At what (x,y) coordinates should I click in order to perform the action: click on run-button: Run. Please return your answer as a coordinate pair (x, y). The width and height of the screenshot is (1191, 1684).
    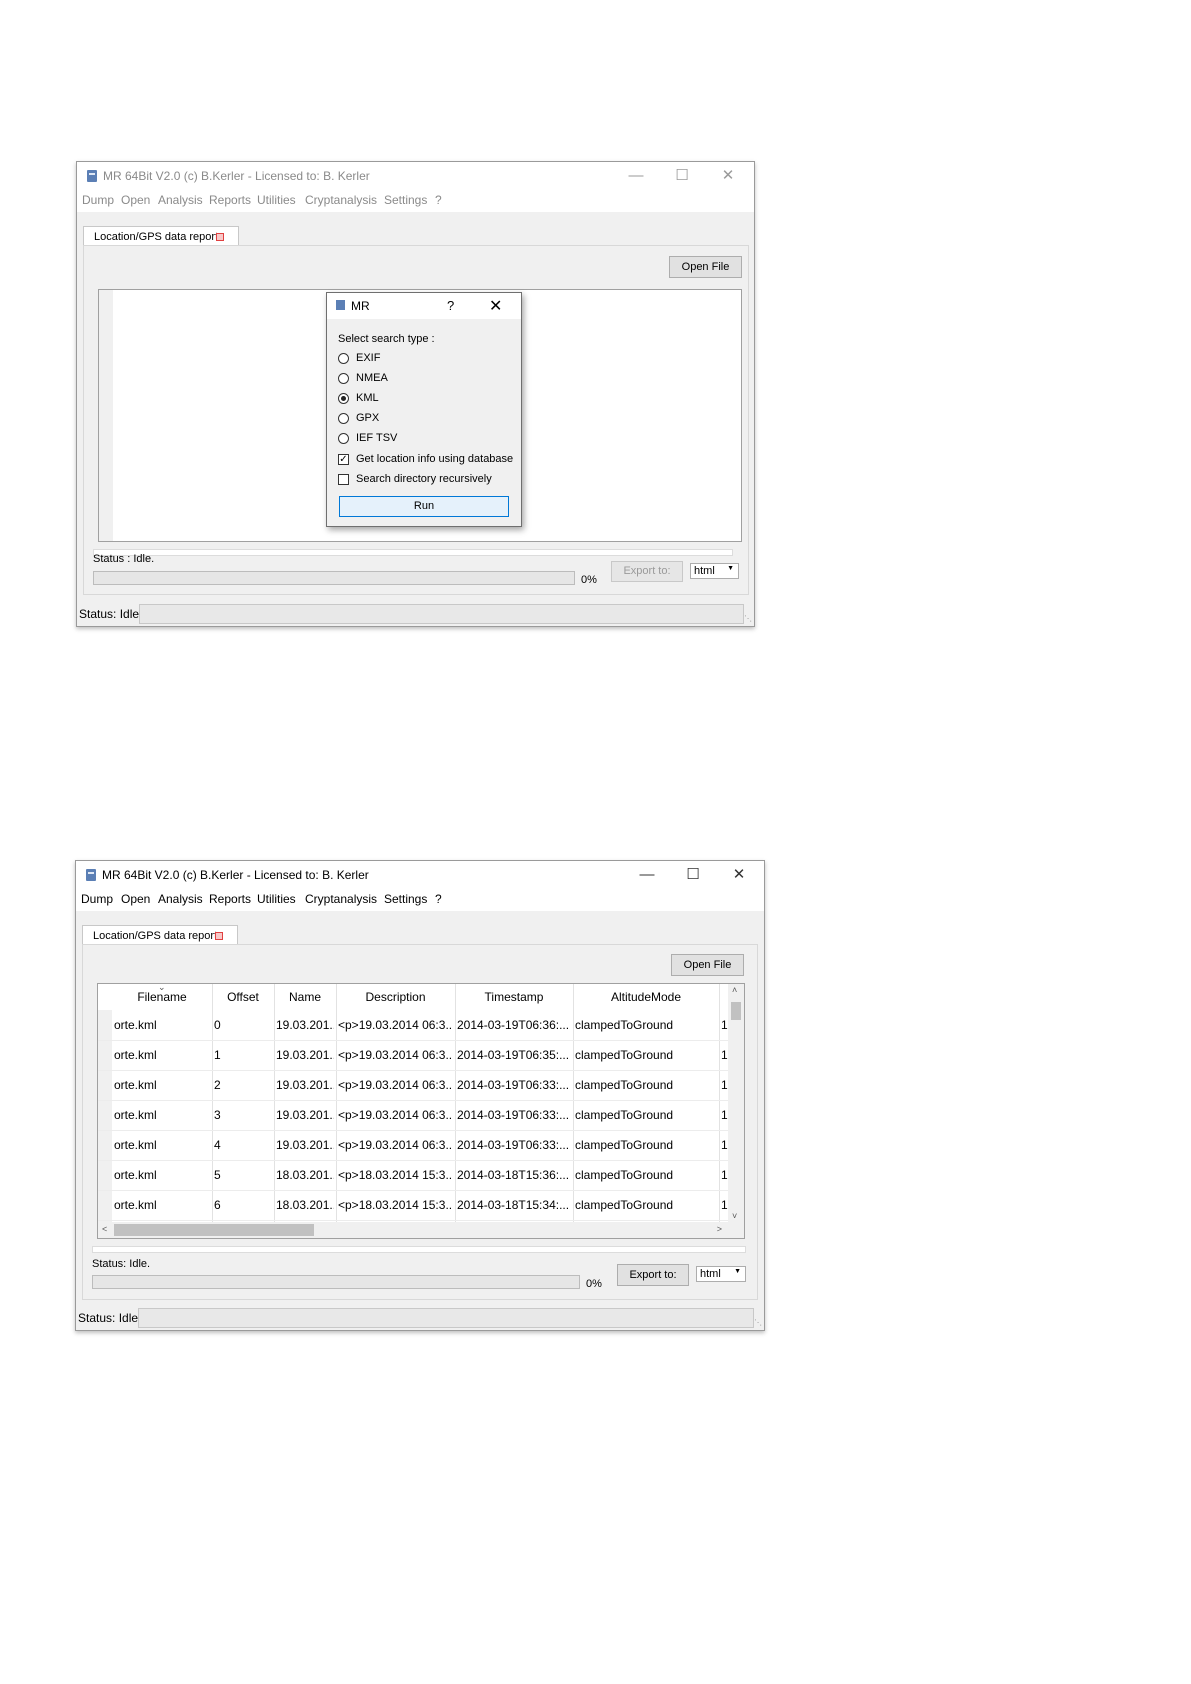
    Looking at the image, I should click on (424, 506).